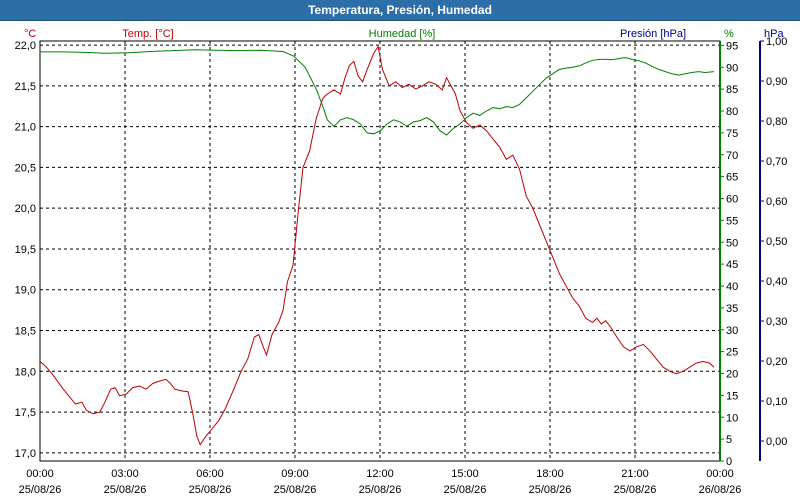 The height and width of the screenshot is (500, 800). Describe the element at coordinates (125, 474) in the screenshot. I see `x-tick-time: 03:00` at that location.